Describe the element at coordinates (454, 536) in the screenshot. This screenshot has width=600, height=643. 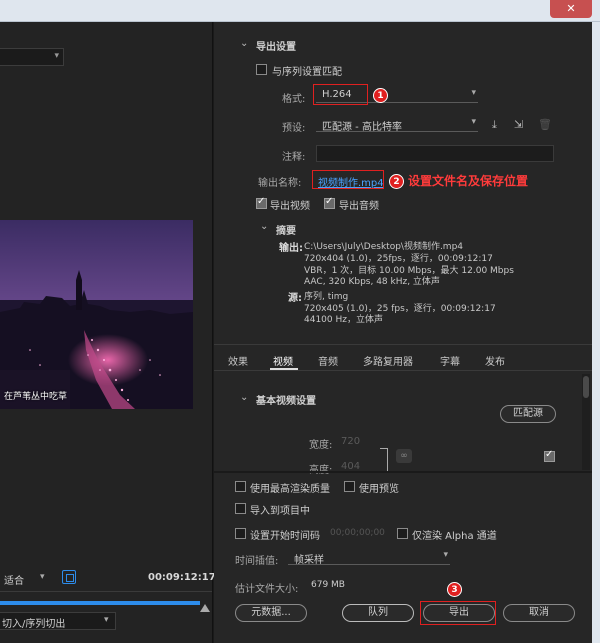
I see `render-alpha-only-label: 仅渲染 Alpha 通道` at that location.